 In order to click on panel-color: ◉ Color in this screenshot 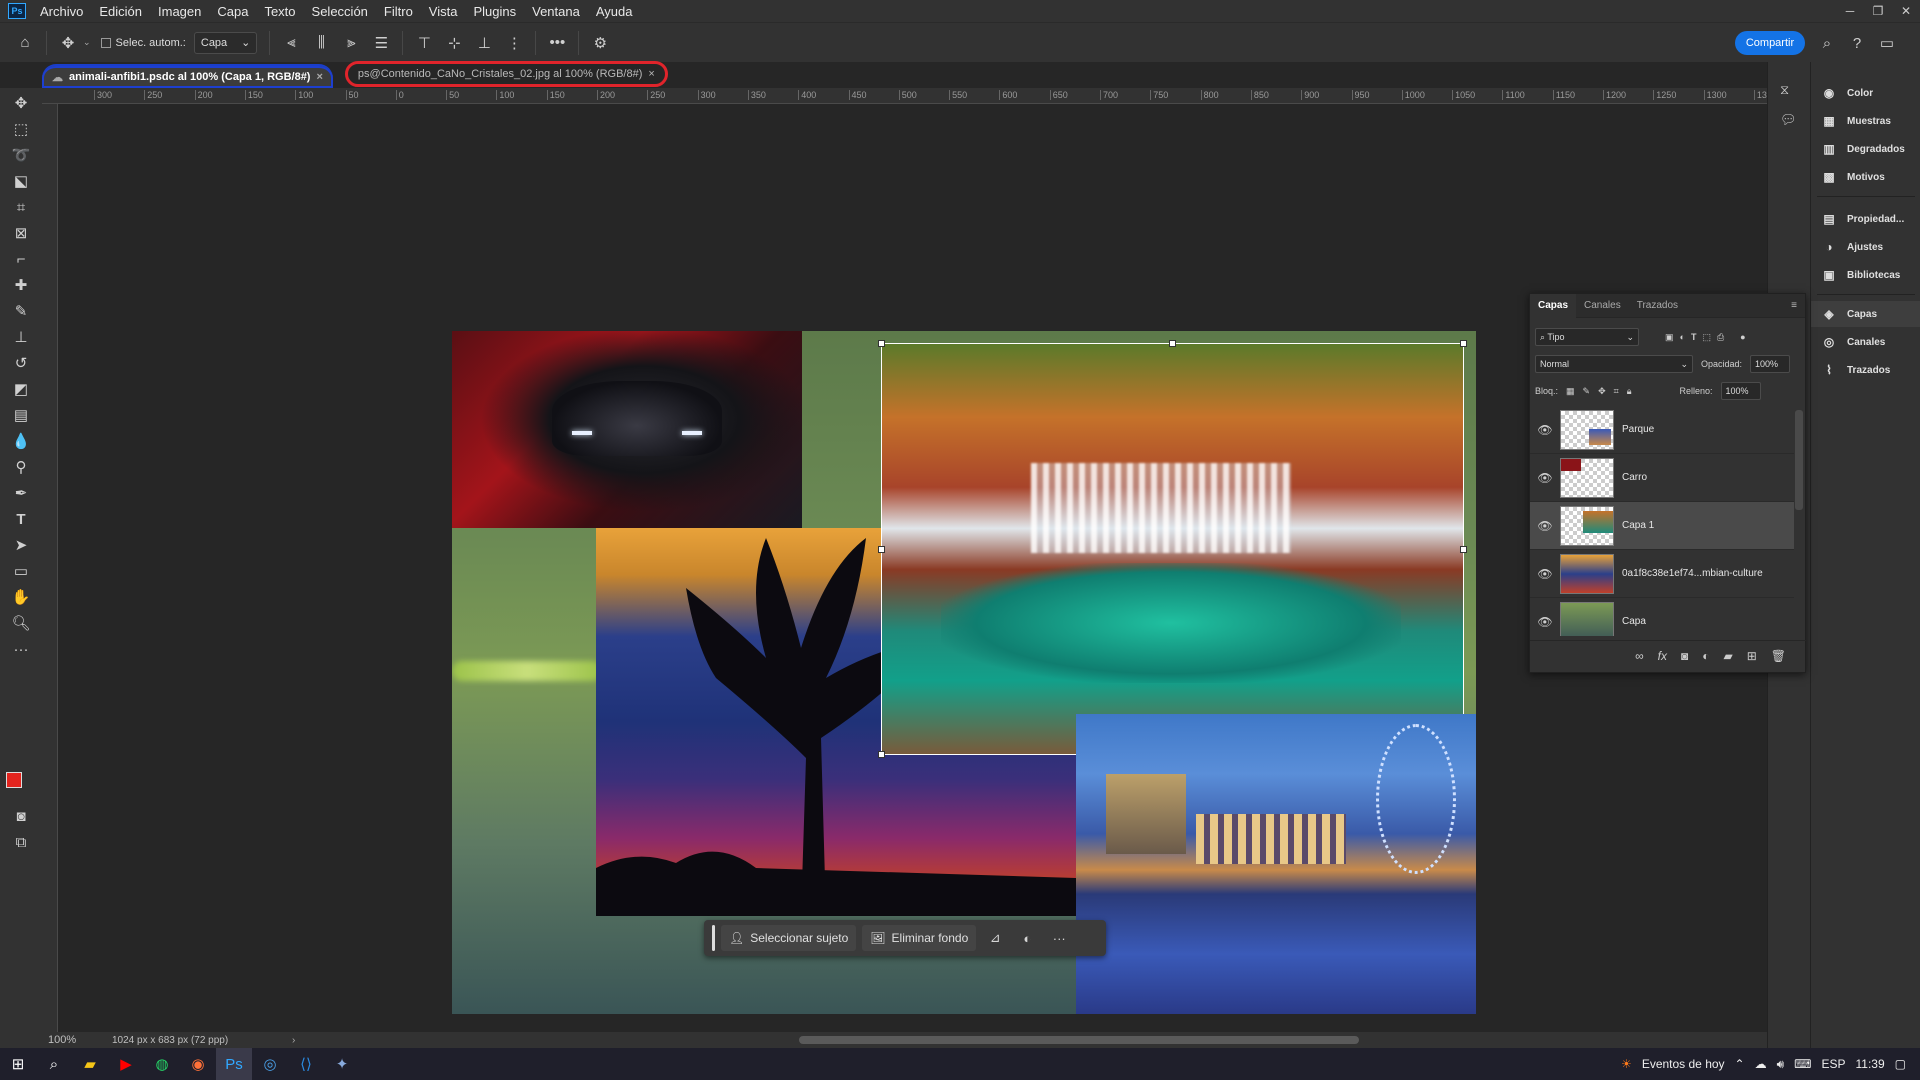, I will do `click(1865, 93)`.